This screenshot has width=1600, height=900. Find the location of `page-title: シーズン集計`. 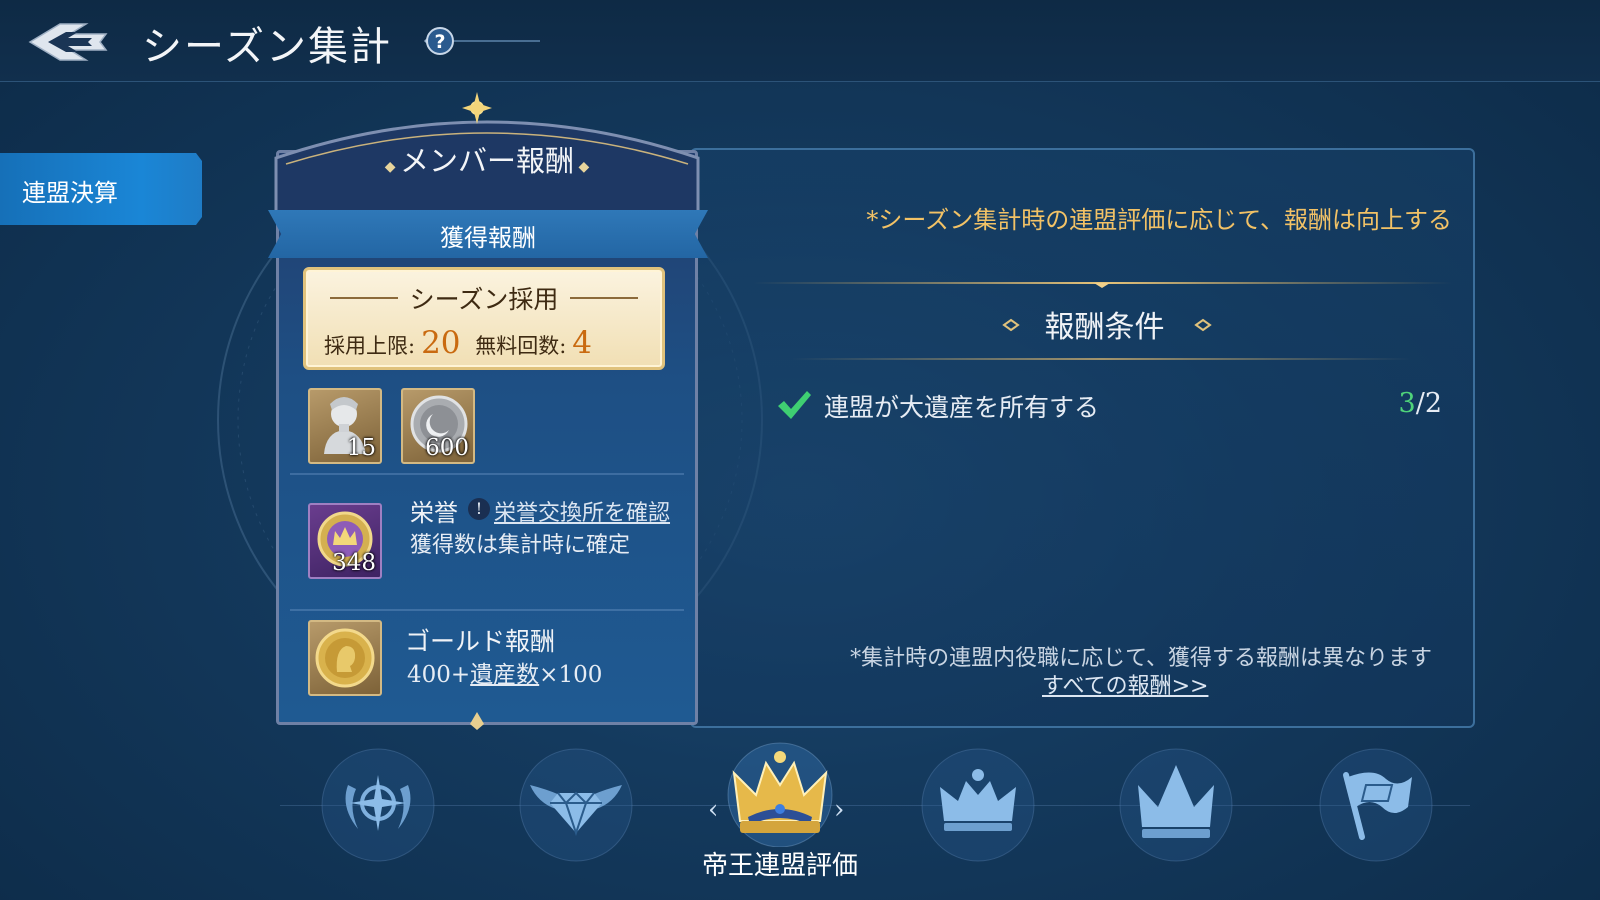

page-title: シーズン集計 is located at coordinates (267, 47).